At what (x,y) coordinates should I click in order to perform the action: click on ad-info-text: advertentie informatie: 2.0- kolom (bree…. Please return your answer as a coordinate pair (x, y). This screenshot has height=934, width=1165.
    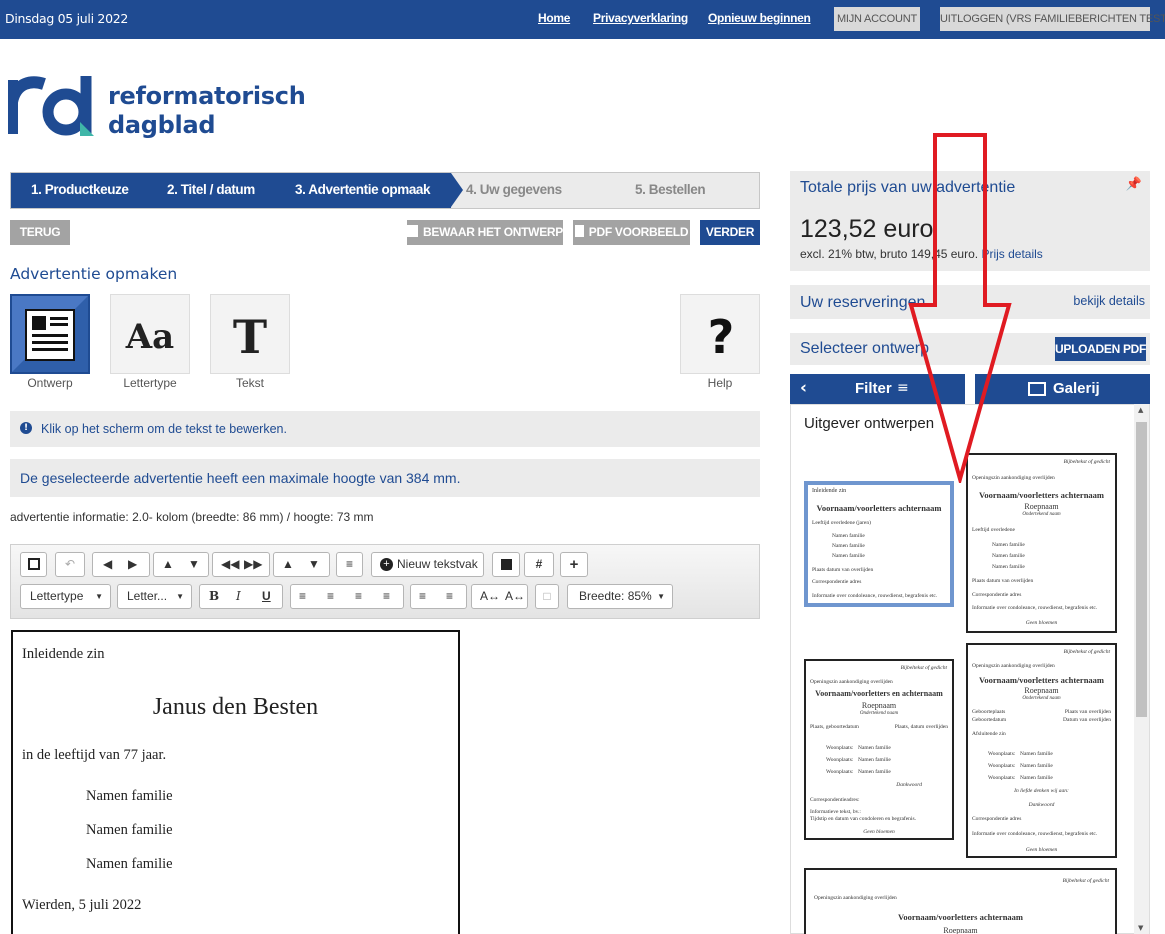
    Looking at the image, I should click on (192, 517).